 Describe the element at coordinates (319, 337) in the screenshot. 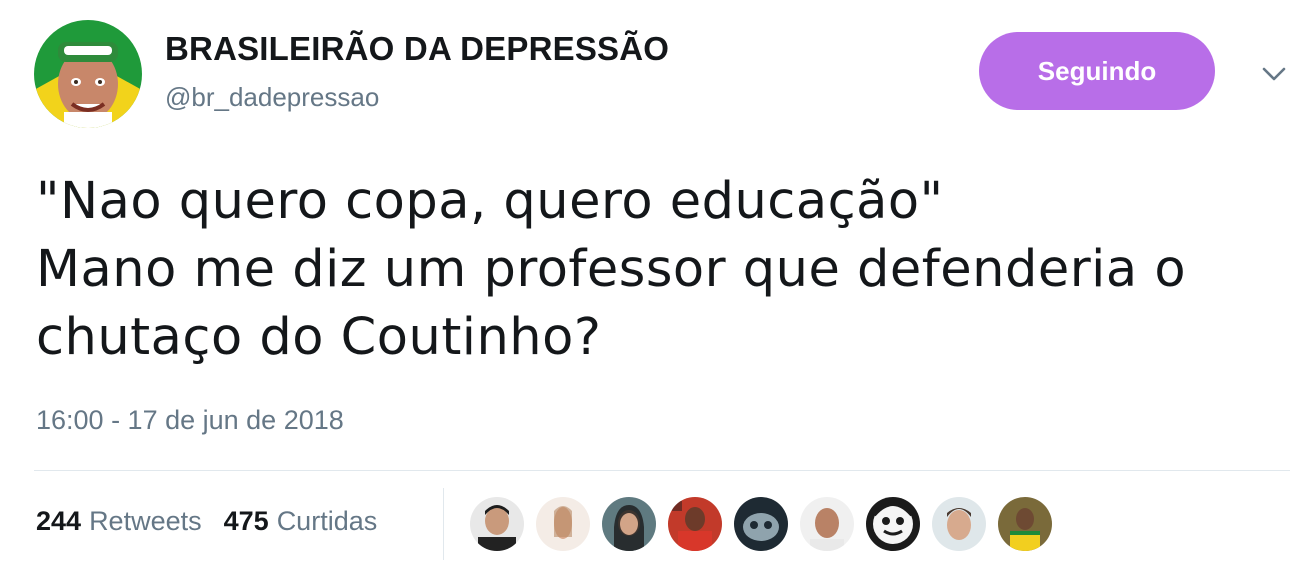

I see `tweet-text-line: chutaço do Coutinho?` at that location.